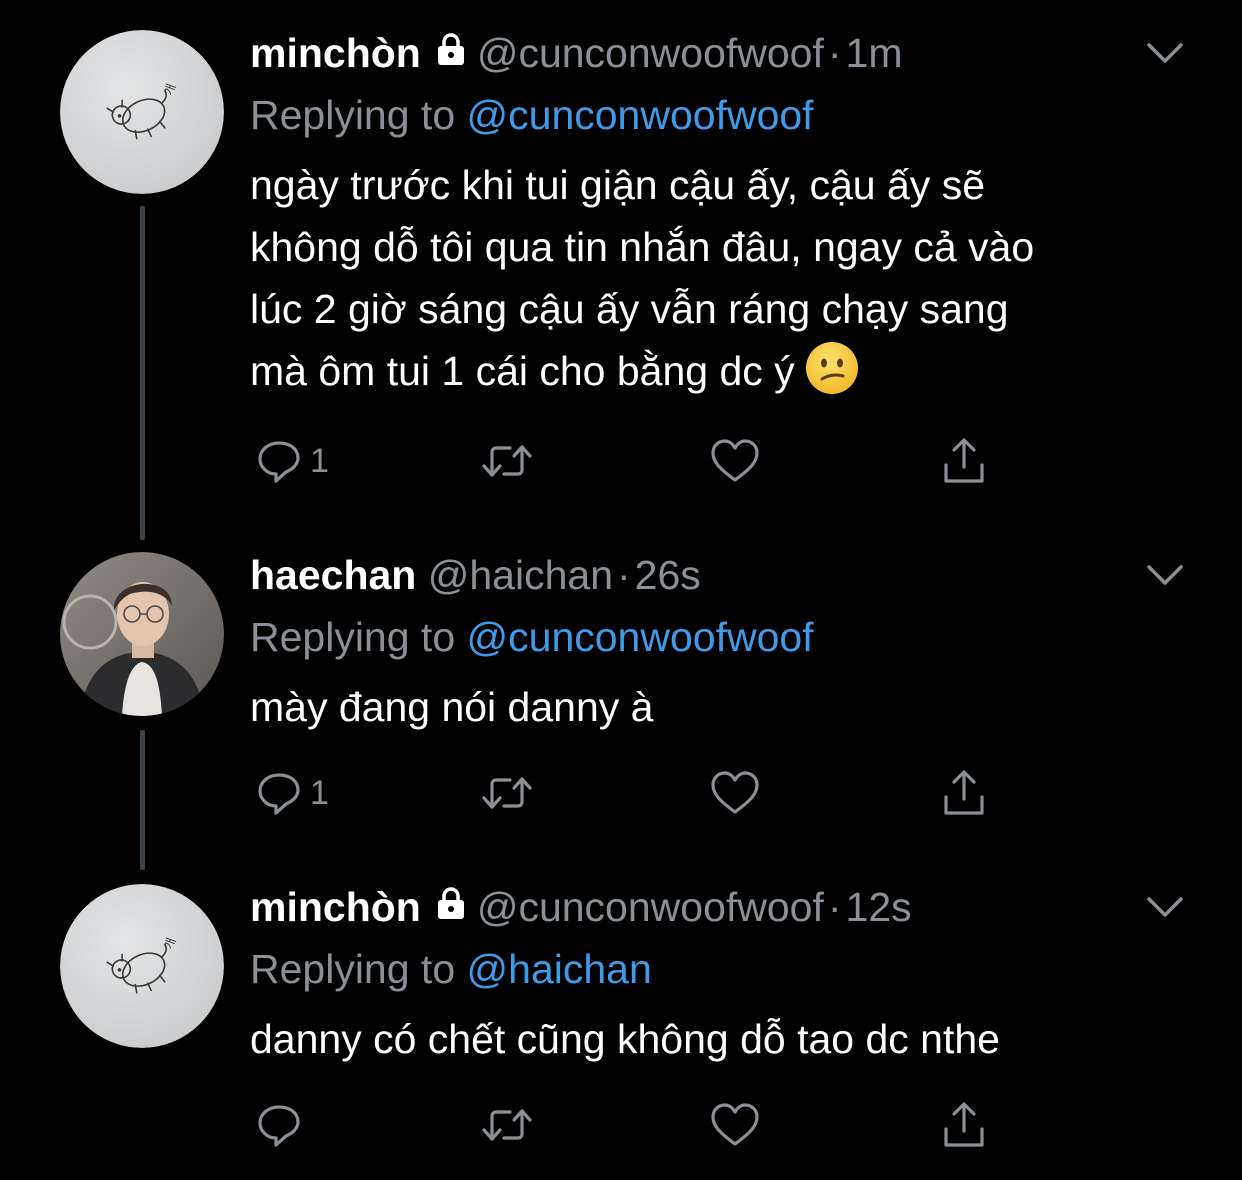 This screenshot has height=1180, width=1242. What do you see at coordinates (879, 907) in the screenshot?
I see `timestamp: 12s` at bounding box center [879, 907].